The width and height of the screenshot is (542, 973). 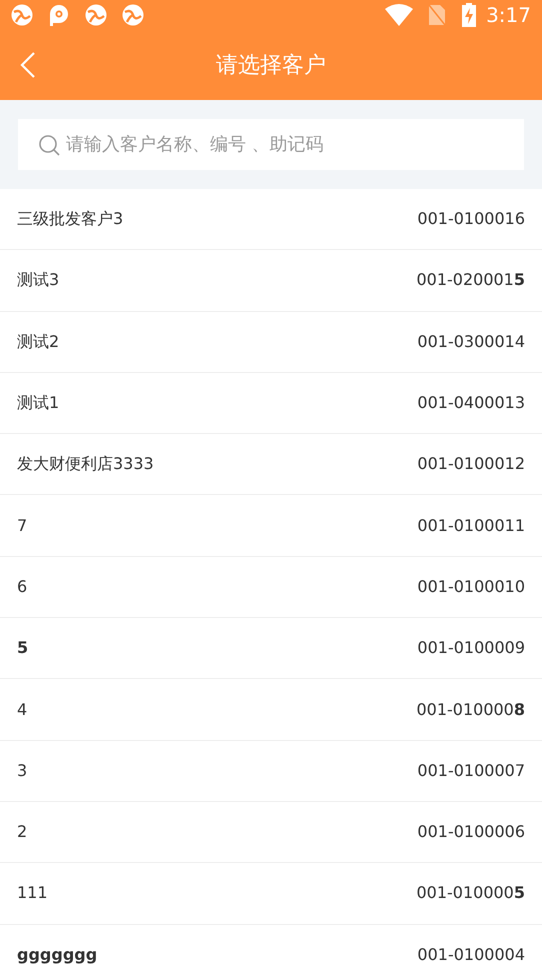 I want to click on customer-name: 4, so click(x=22, y=709).